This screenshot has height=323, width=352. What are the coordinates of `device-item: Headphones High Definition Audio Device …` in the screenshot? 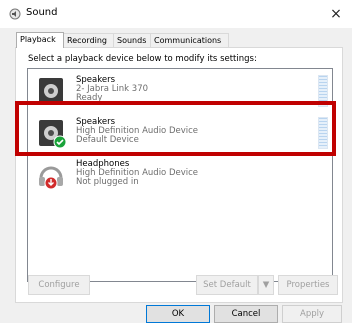 It's located at (180, 176).